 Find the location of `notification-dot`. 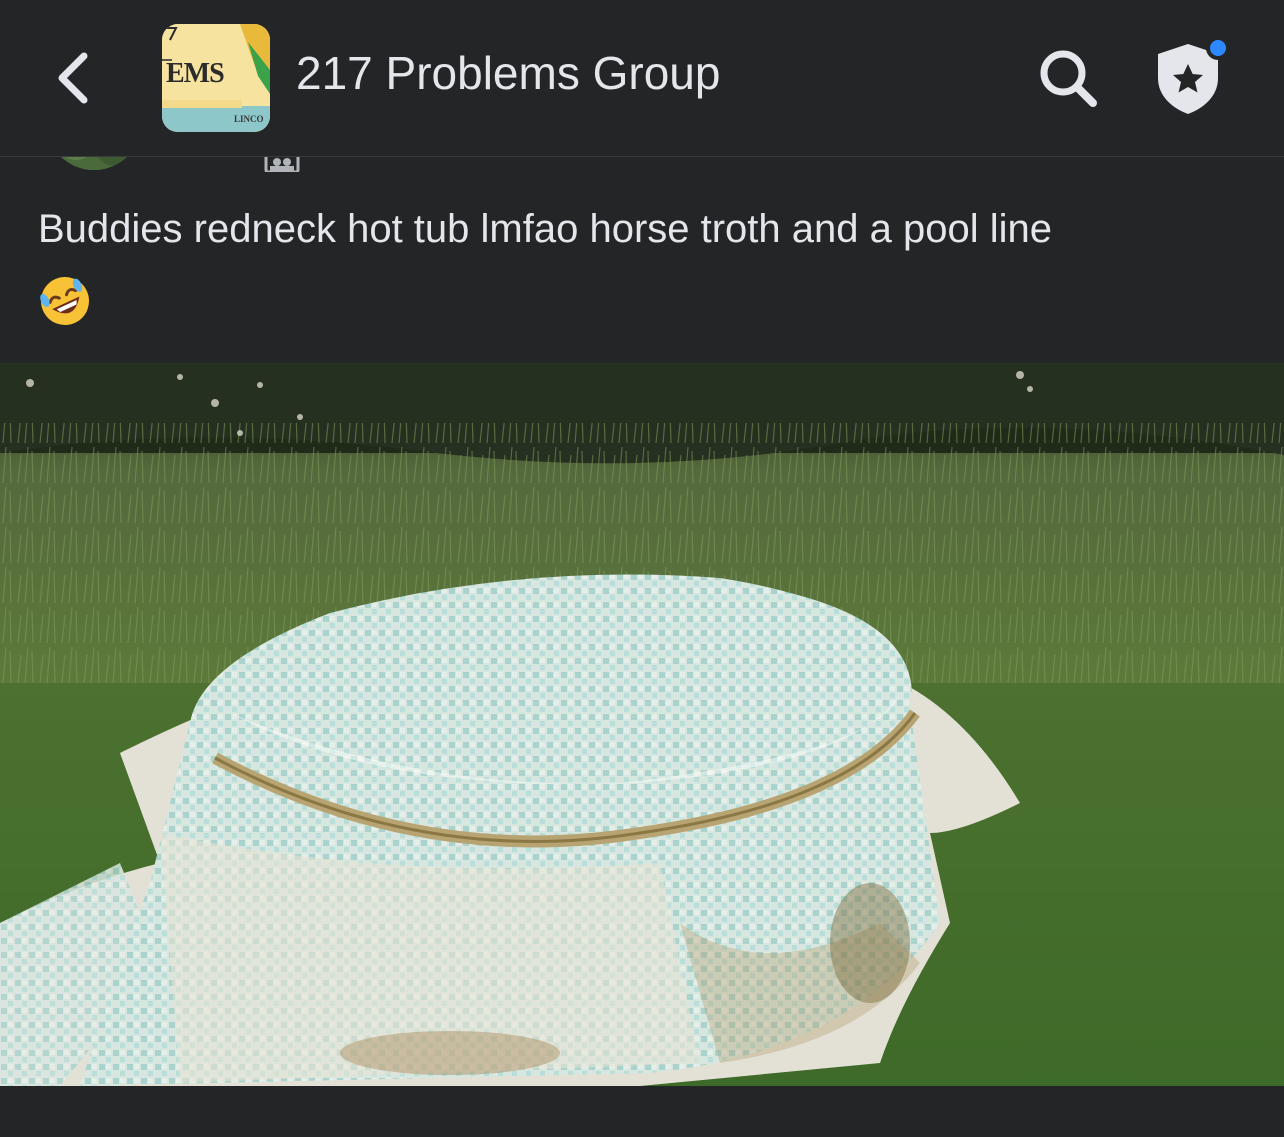

notification-dot is located at coordinates (1218, 48).